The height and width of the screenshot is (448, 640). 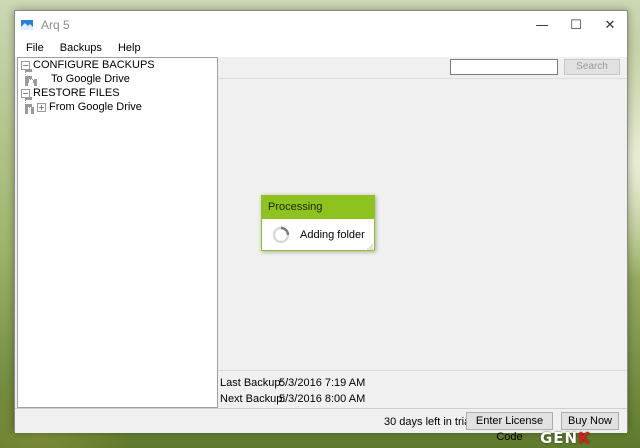 I want to click on tree-item-configure-backups: − CONFIGURE BACKUPS, so click(x=88, y=65).